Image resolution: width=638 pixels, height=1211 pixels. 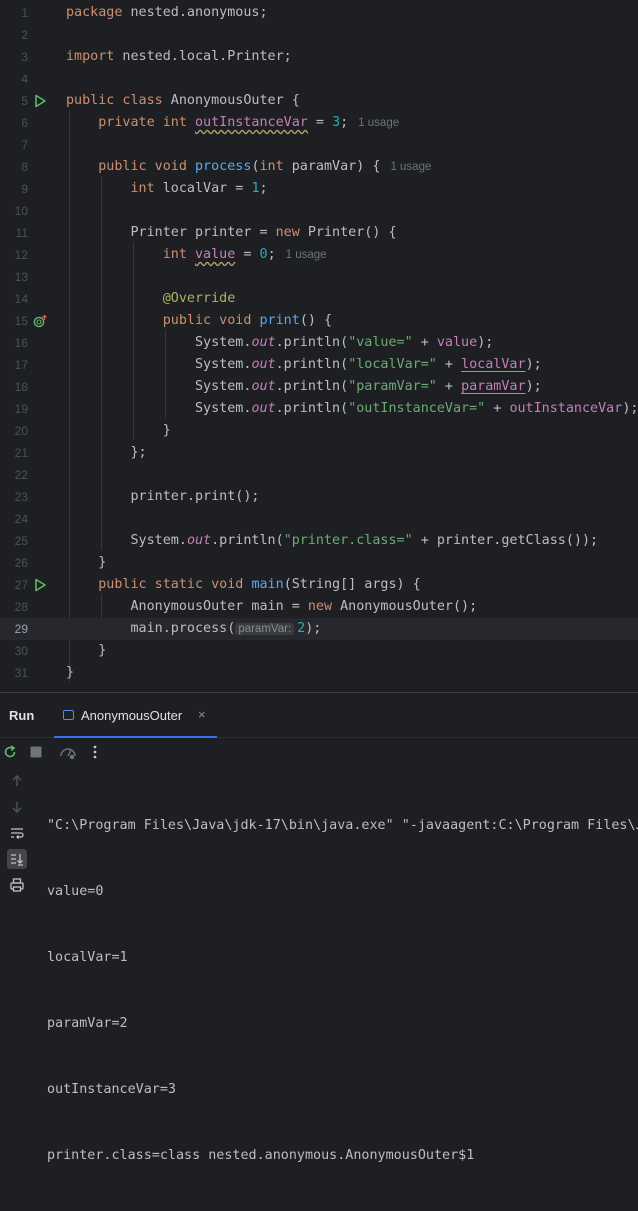 I want to click on code-line-current: 29 main.process(paramVar: 2);, so click(x=319, y=629).